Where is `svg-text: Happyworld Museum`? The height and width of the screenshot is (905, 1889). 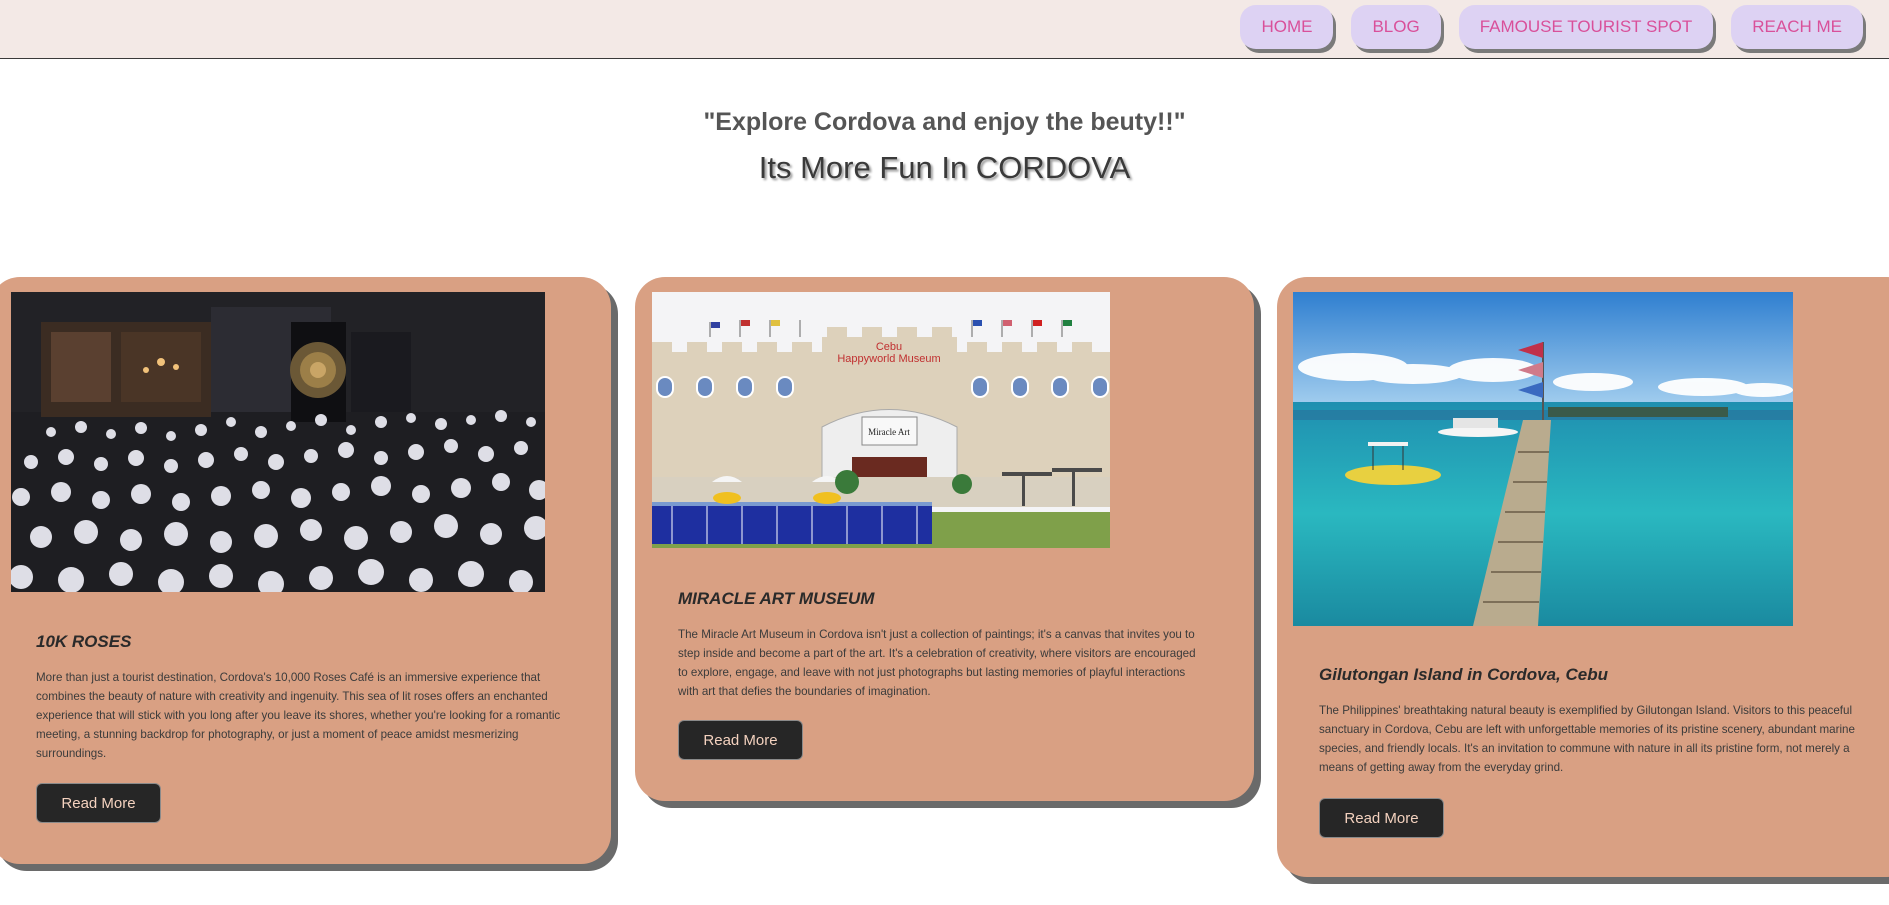 svg-text: Happyworld Museum is located at coordinates (888, 359).